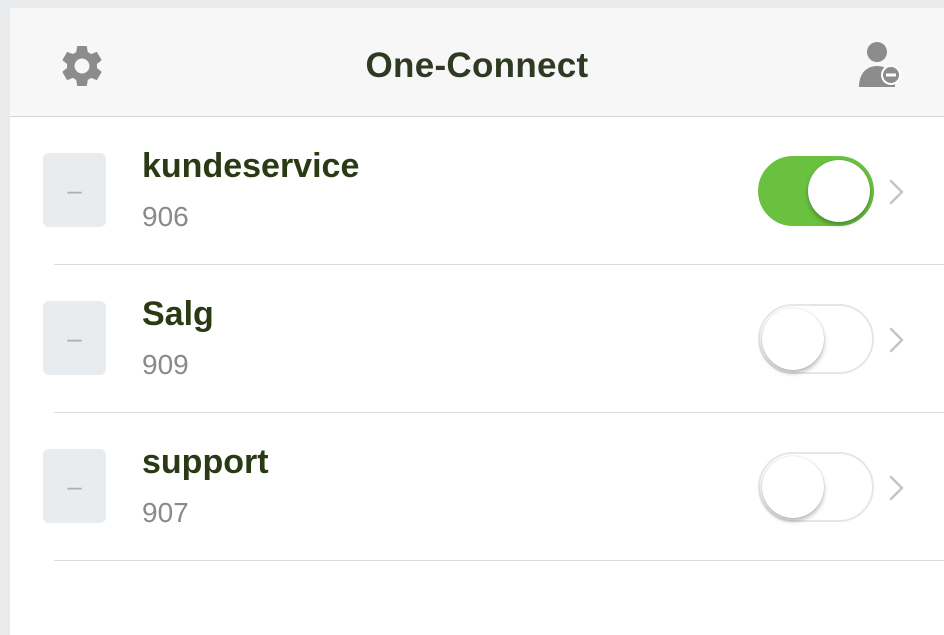  I want to click on queue-name: support, so click(205, 462).